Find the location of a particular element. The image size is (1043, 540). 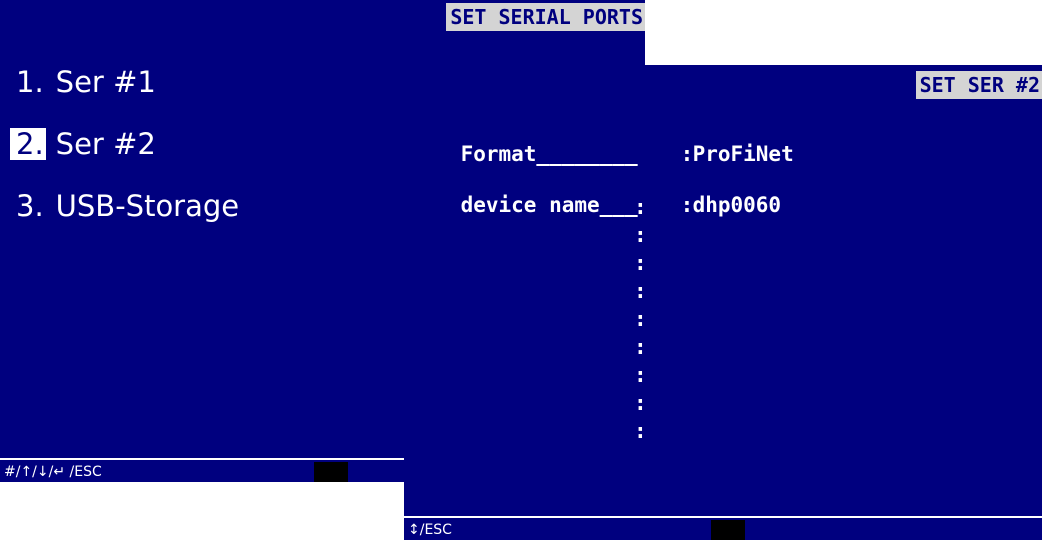

menu-item-number: 2. is located at coordinates (28, 144).